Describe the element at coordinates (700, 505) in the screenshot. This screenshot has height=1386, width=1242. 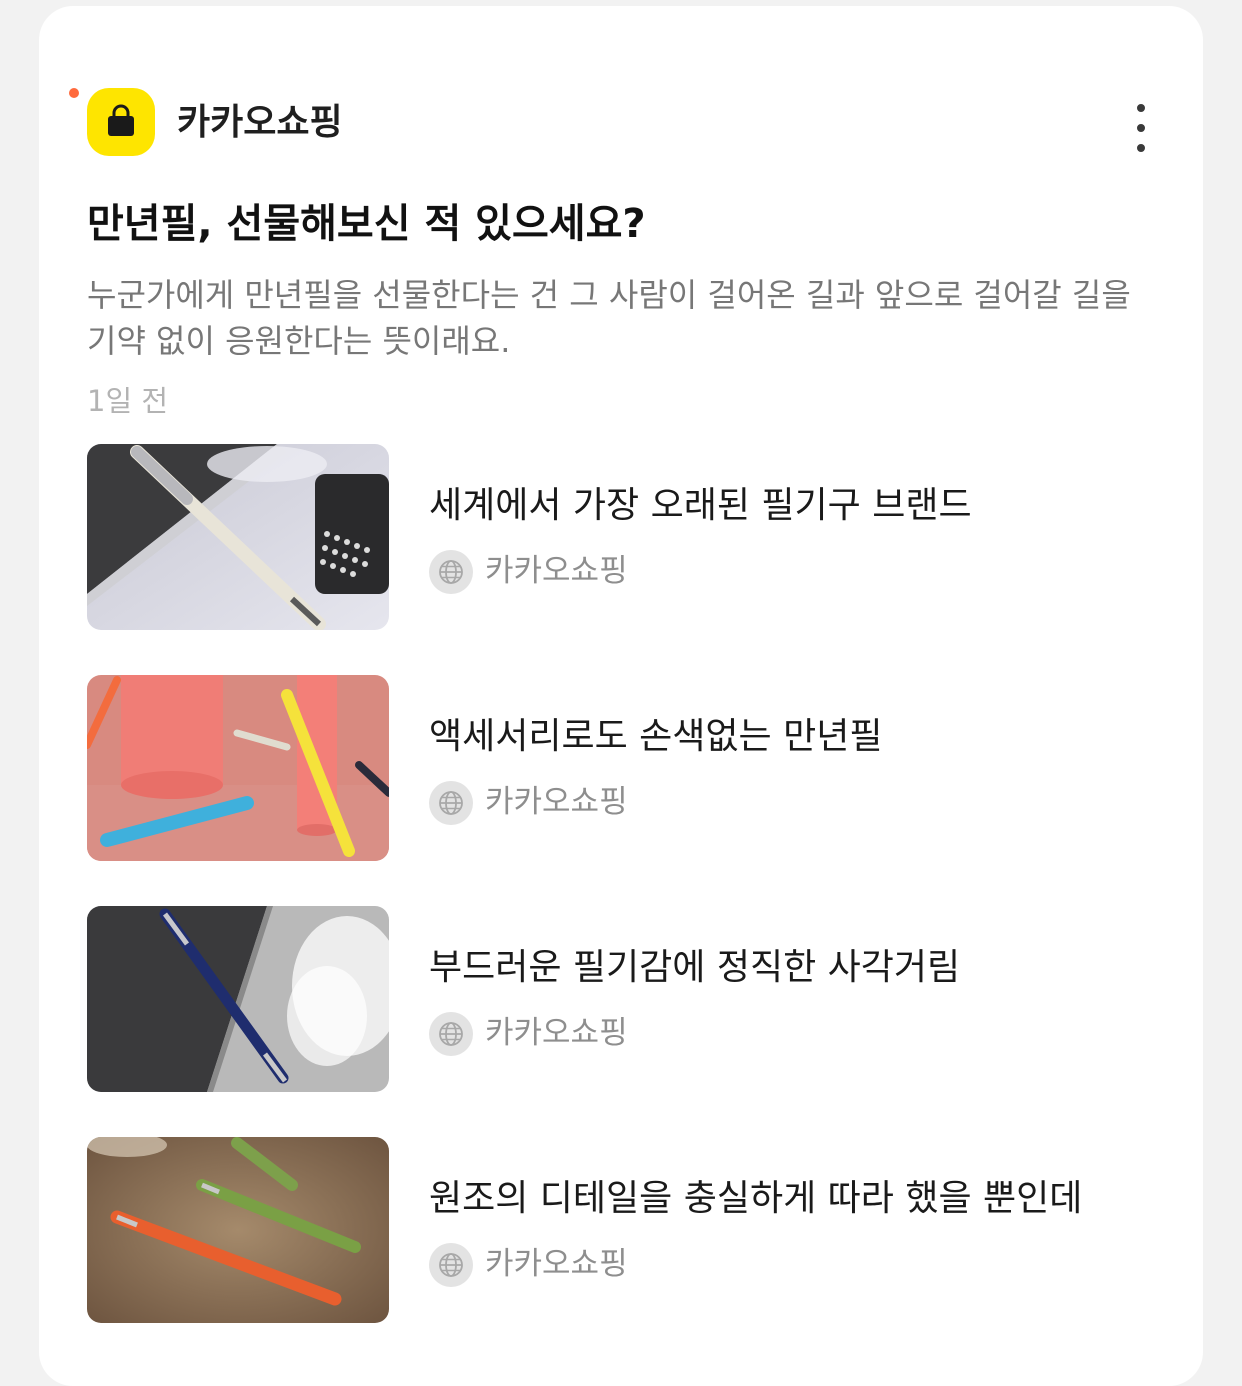
I see `article-title: 세계에서 가장 오래된 필기구 브랜드` at that location.